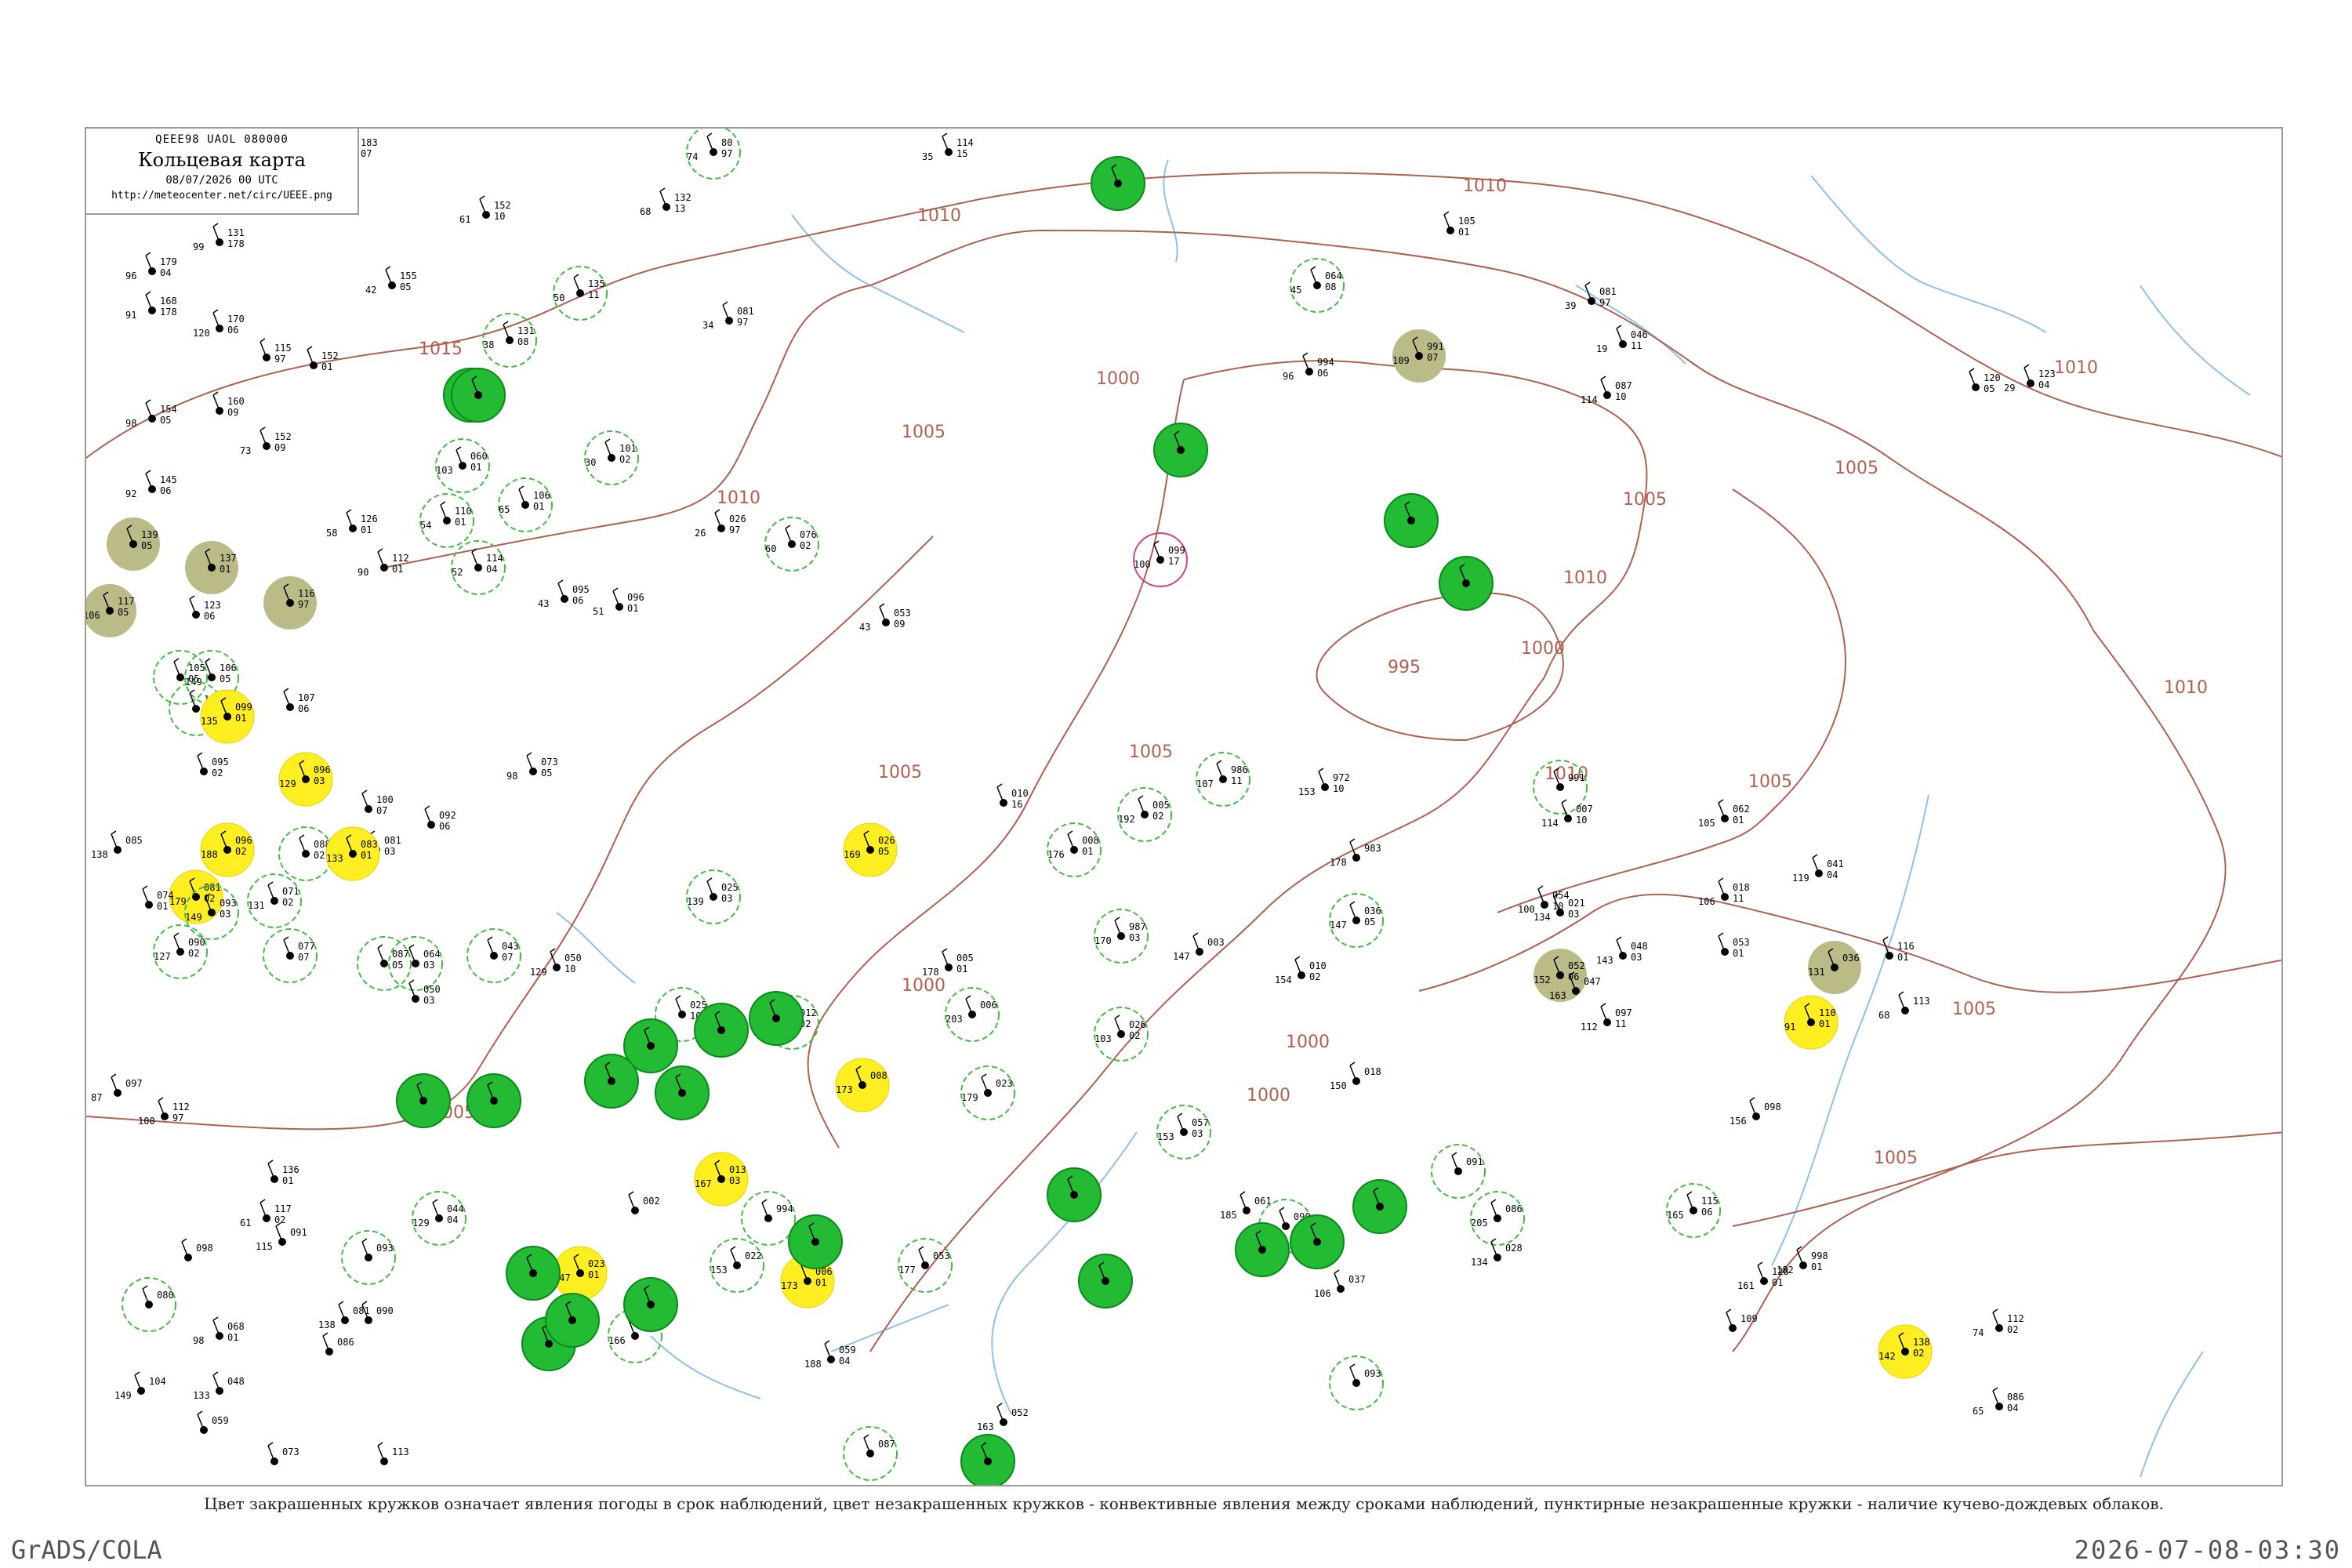 The image size is (2352, 1568). Describe the element at coordinates (1121, 936) in the screenshot. I see `station-ring: 98703 170` at that location.